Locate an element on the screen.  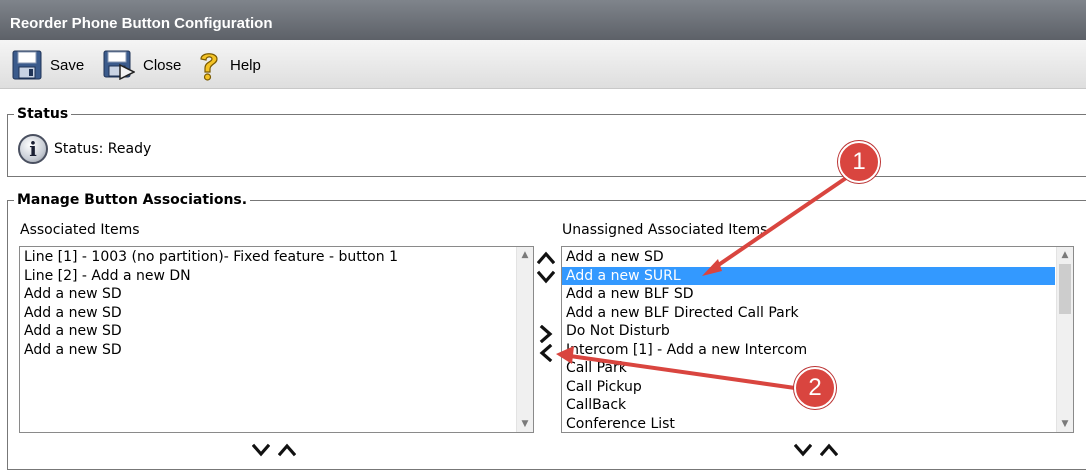
help-icon is located at coordinates (209, 67).